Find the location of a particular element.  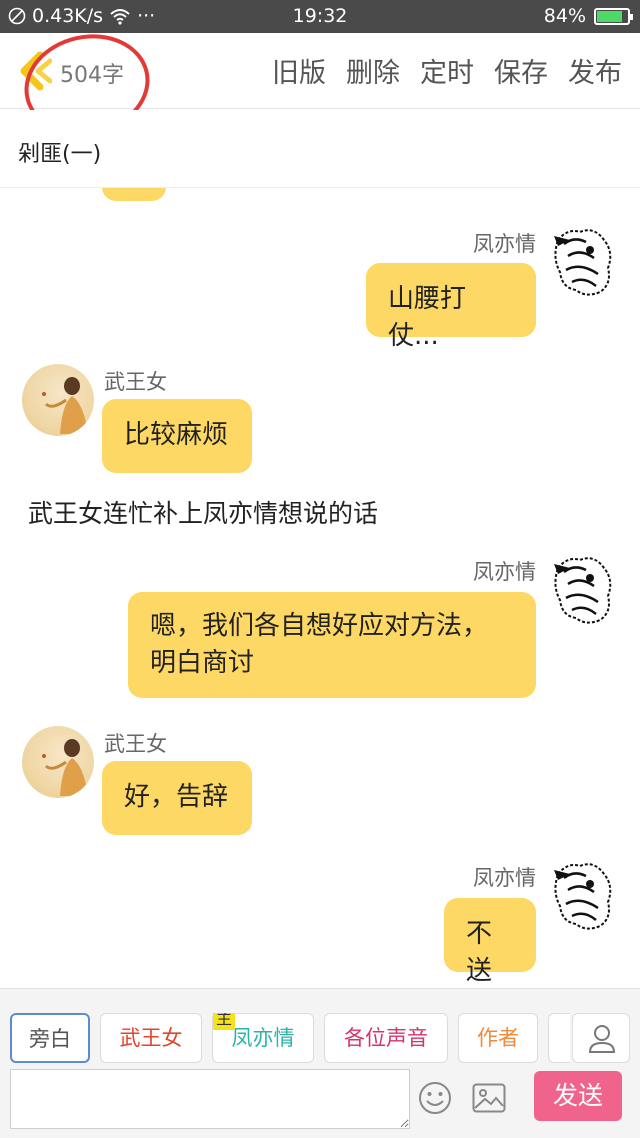

image-icon is located at coordinates (489, 1098).